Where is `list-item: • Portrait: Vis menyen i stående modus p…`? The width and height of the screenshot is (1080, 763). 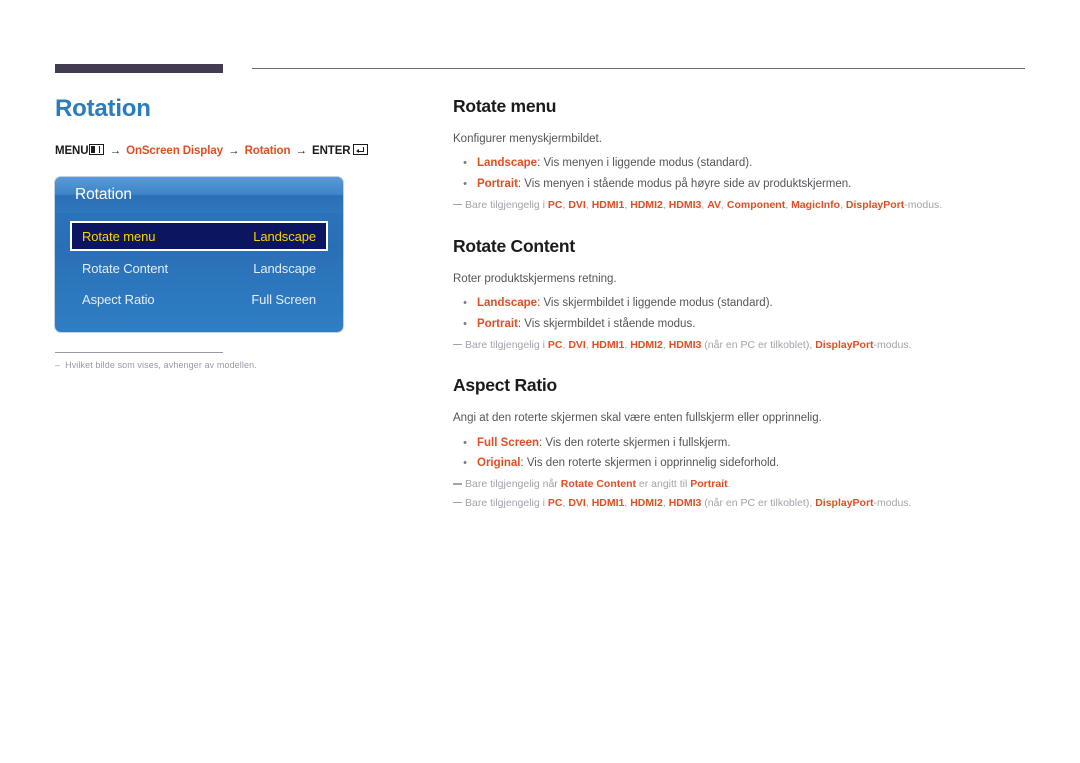
list-item: • Portrait: Vis menyen i stående modus p… is located at coordinates (743, 185).